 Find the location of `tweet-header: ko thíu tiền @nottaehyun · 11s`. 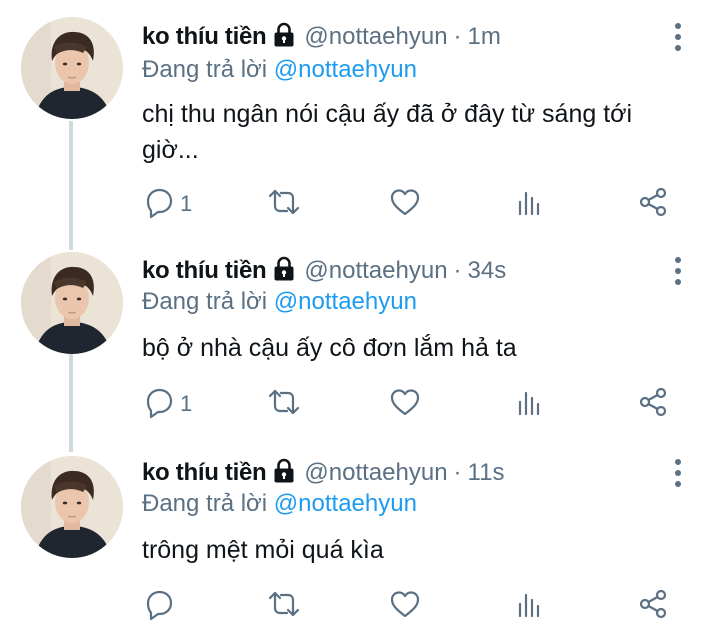

tweet-header: ko thíu tiền @nottaehyun · 11s is located at coordinates (323, 473).